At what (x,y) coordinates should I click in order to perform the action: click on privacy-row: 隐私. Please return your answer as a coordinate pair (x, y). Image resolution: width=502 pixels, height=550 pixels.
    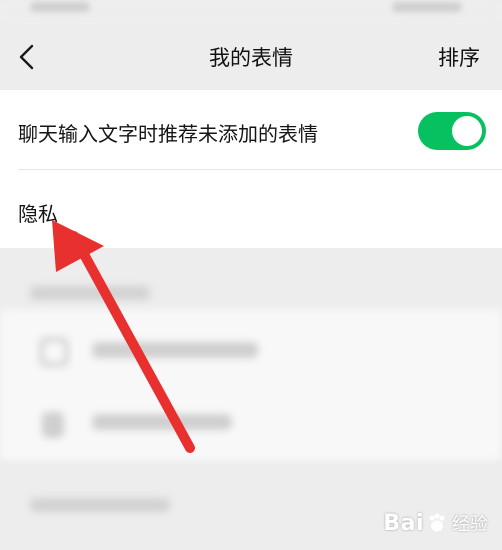
    Looking at the image, I should click on (251, 209).